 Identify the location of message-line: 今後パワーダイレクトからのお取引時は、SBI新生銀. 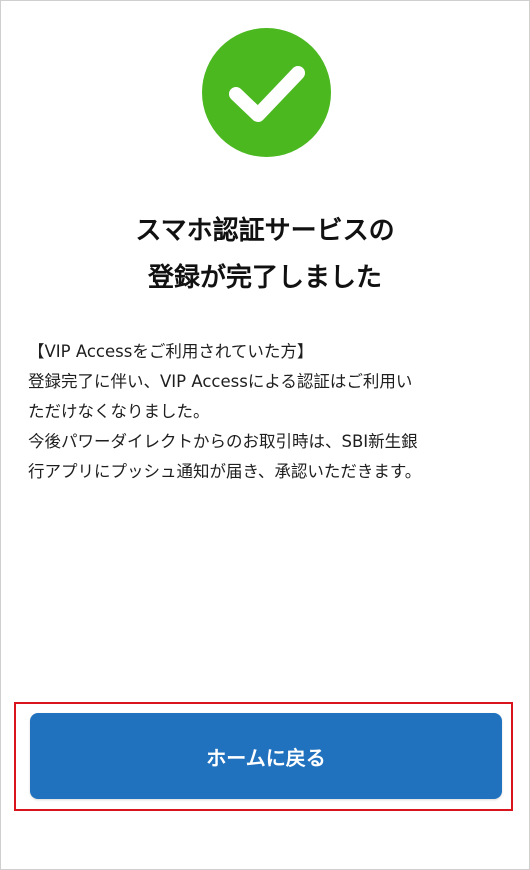
(223, 441).